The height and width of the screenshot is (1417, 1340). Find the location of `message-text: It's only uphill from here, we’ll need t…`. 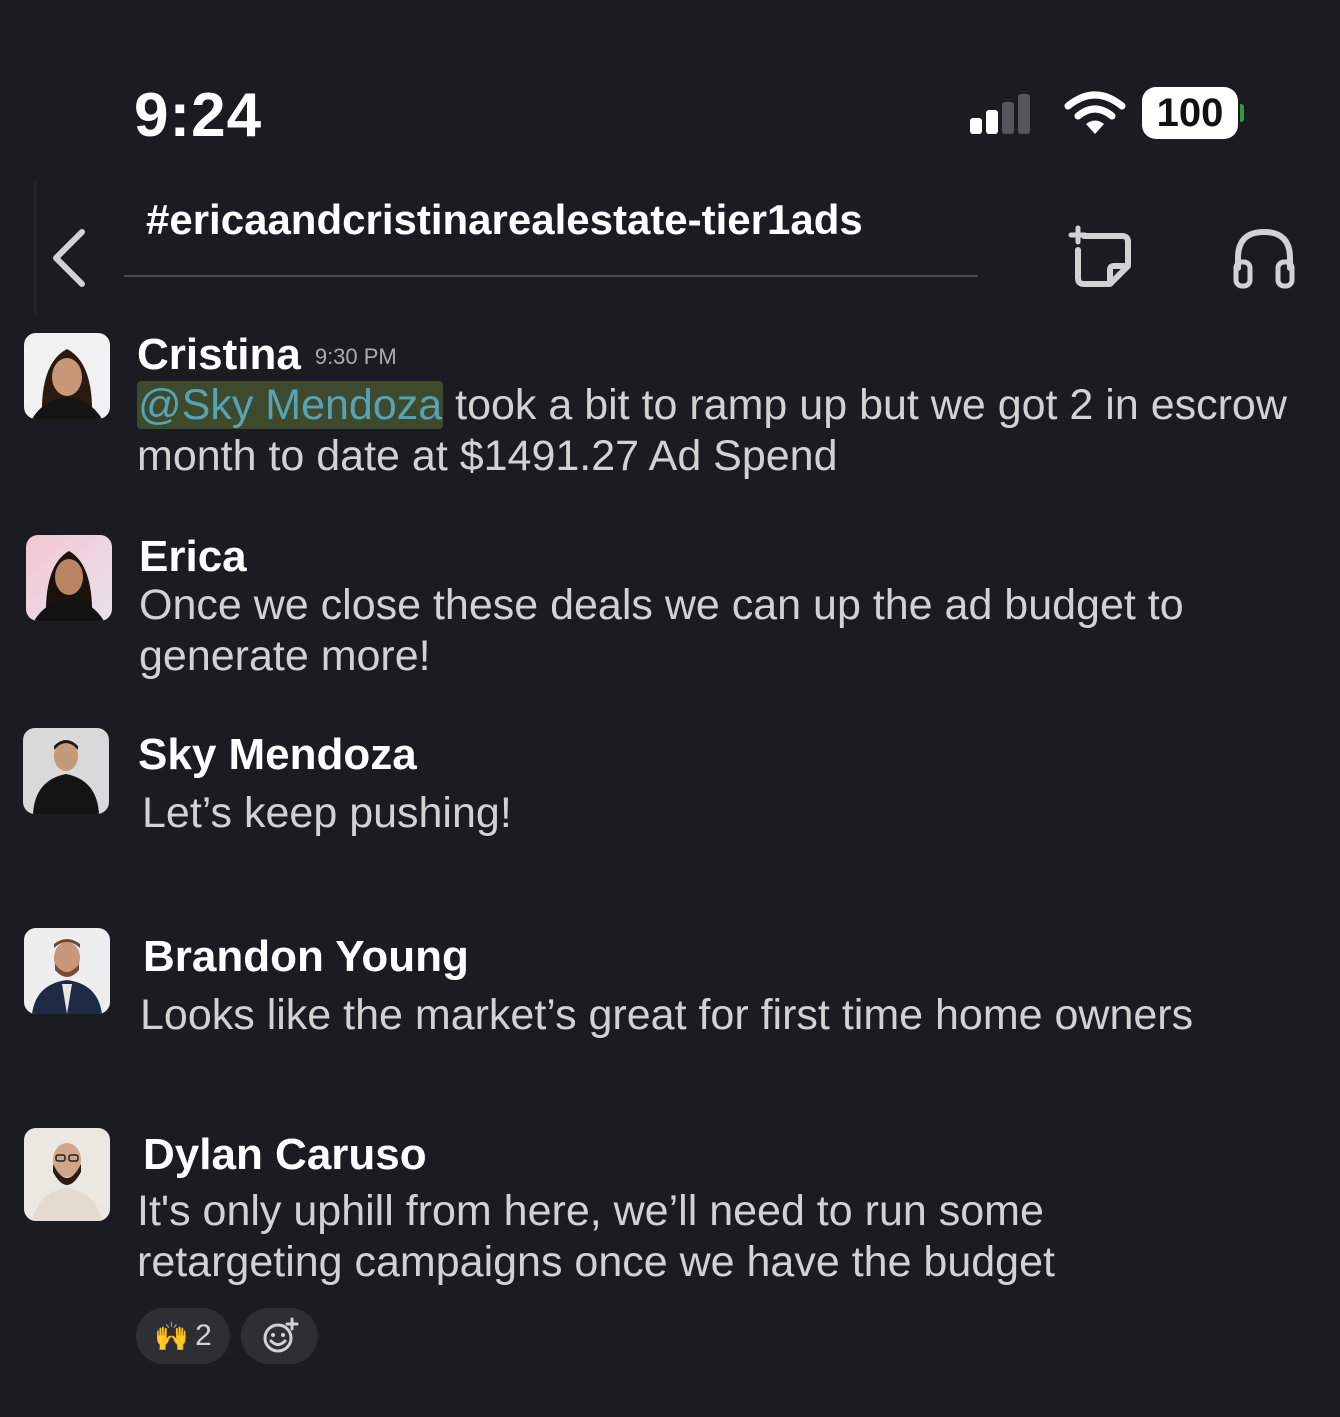

message-text: It's only uphill from here, we’ll need t… is located at coordinates (596, 1236).